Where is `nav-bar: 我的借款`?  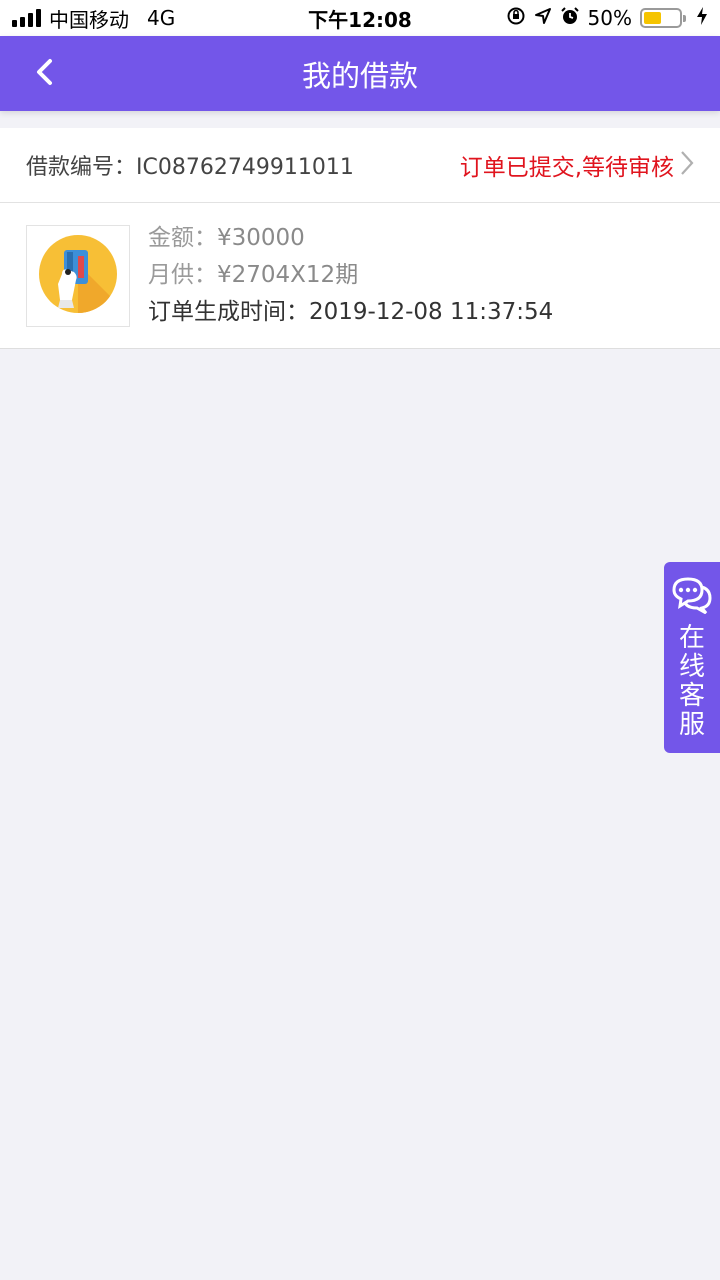
nav-bar: 我的借款 is located at coordinates (360, 73).